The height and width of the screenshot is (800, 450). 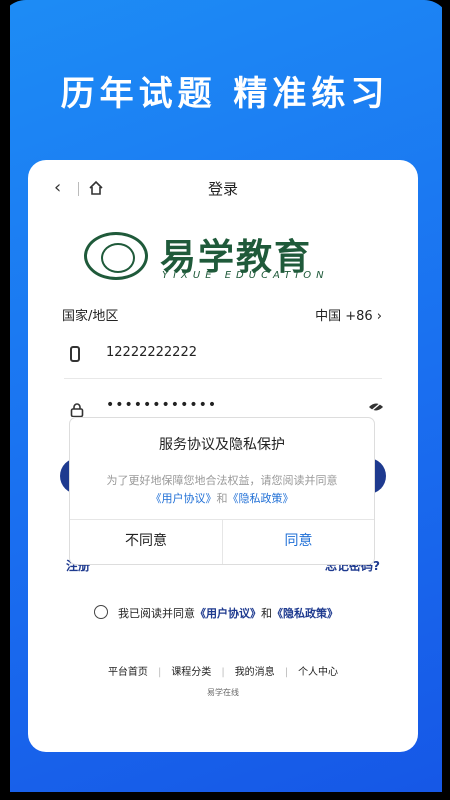 I want to click on brand-logo: 易学教育 YIXUE EDUCATION, so click(x=224, y=257).